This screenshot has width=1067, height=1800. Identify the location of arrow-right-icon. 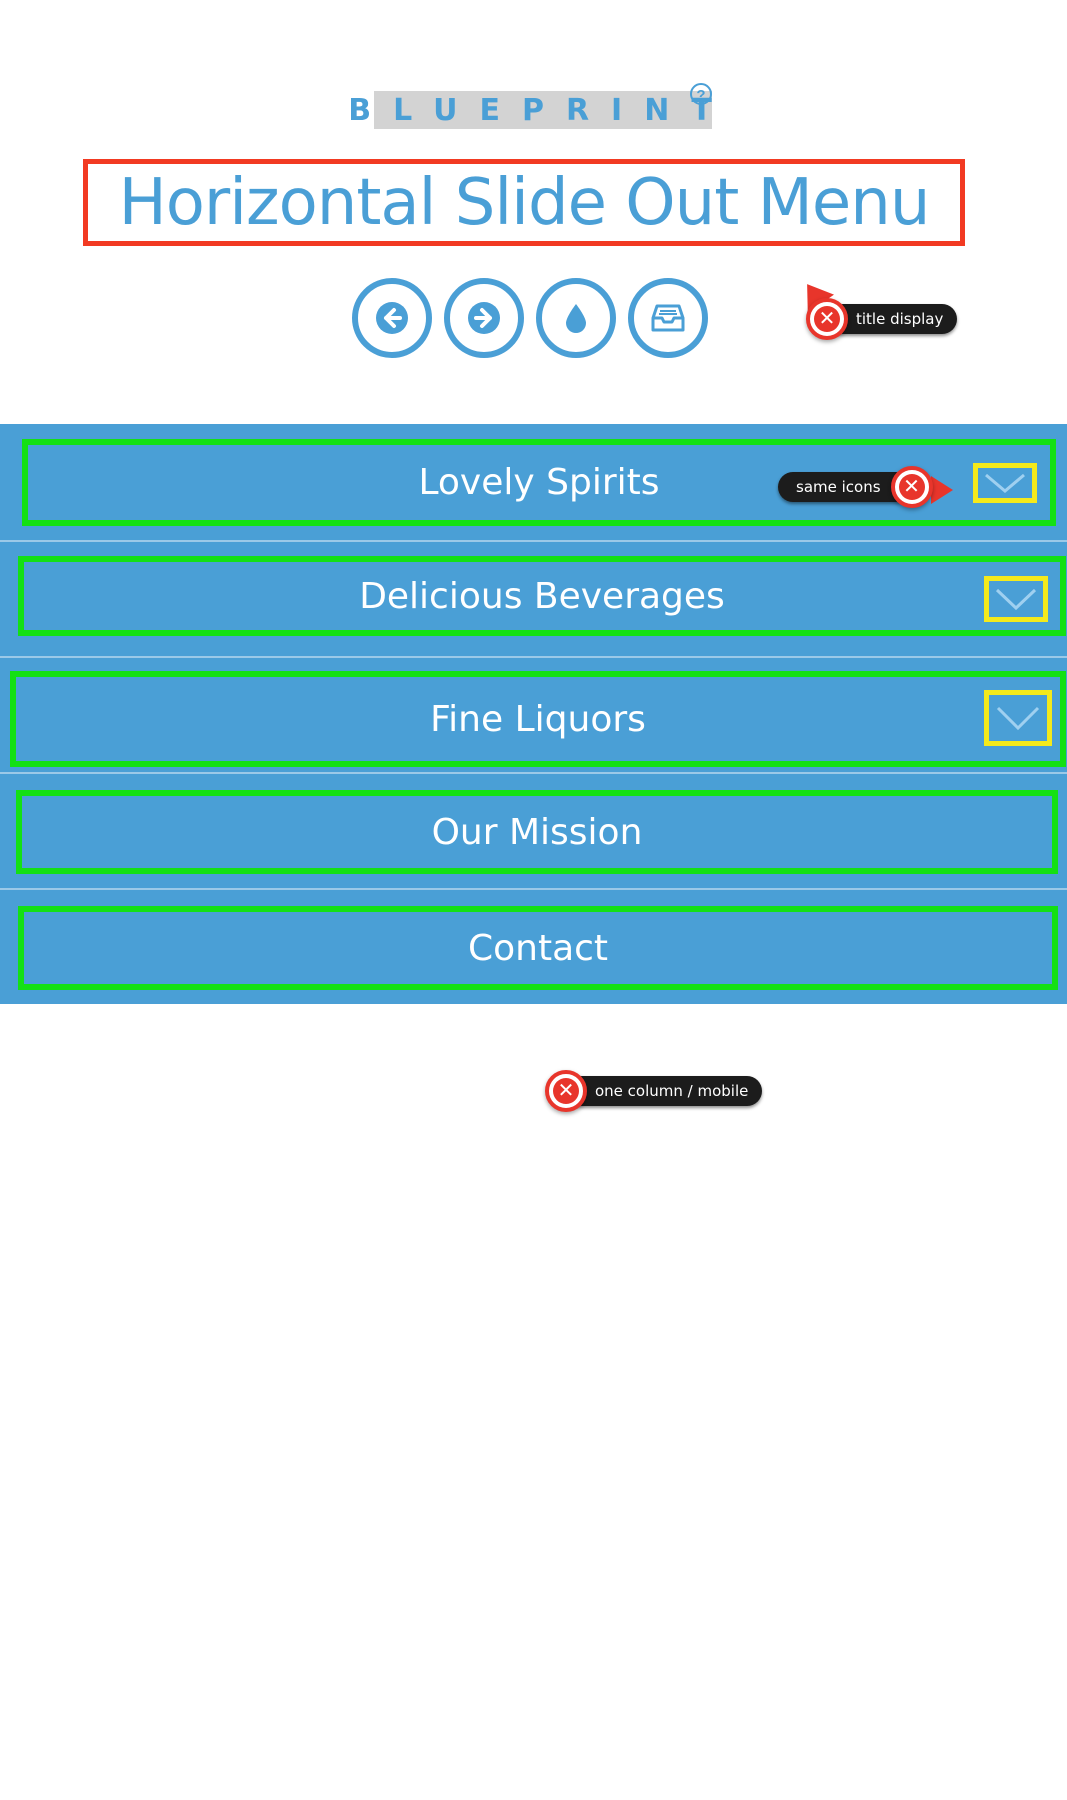
(484, 318).